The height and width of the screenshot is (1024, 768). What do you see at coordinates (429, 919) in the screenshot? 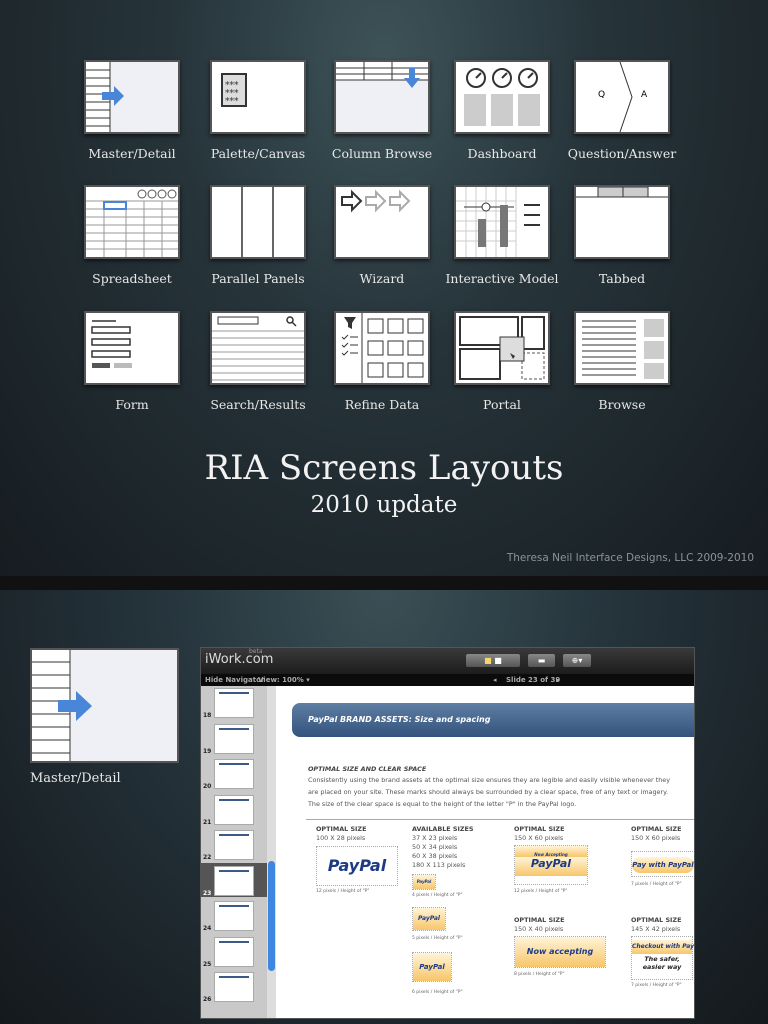
I see `paypal-logo-medium: PayPal` at bounding box center [429, 919].